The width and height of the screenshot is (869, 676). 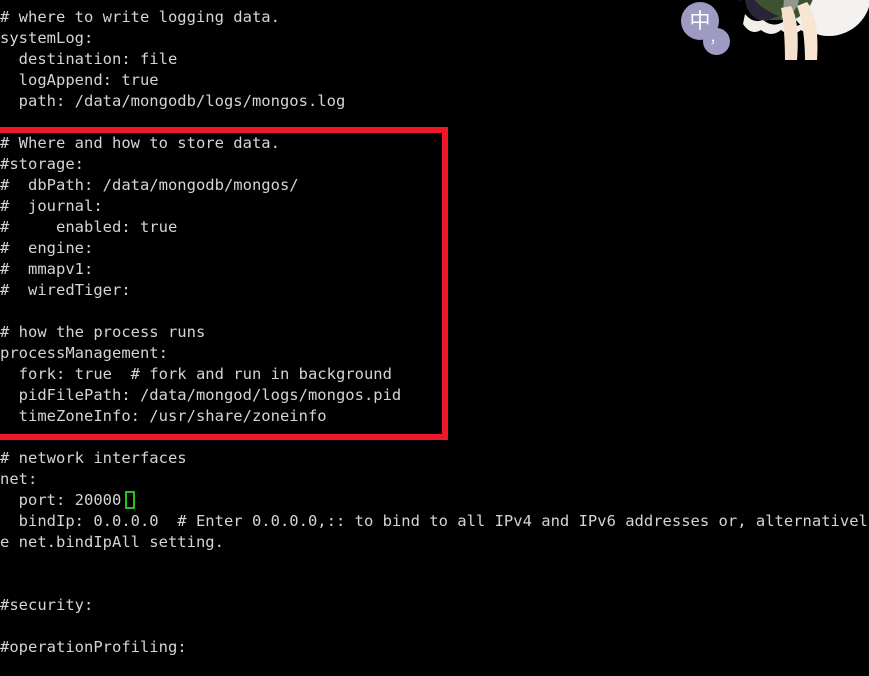 I want to click on terminal-line: # where to write logging data., so click(x=140, y=17).